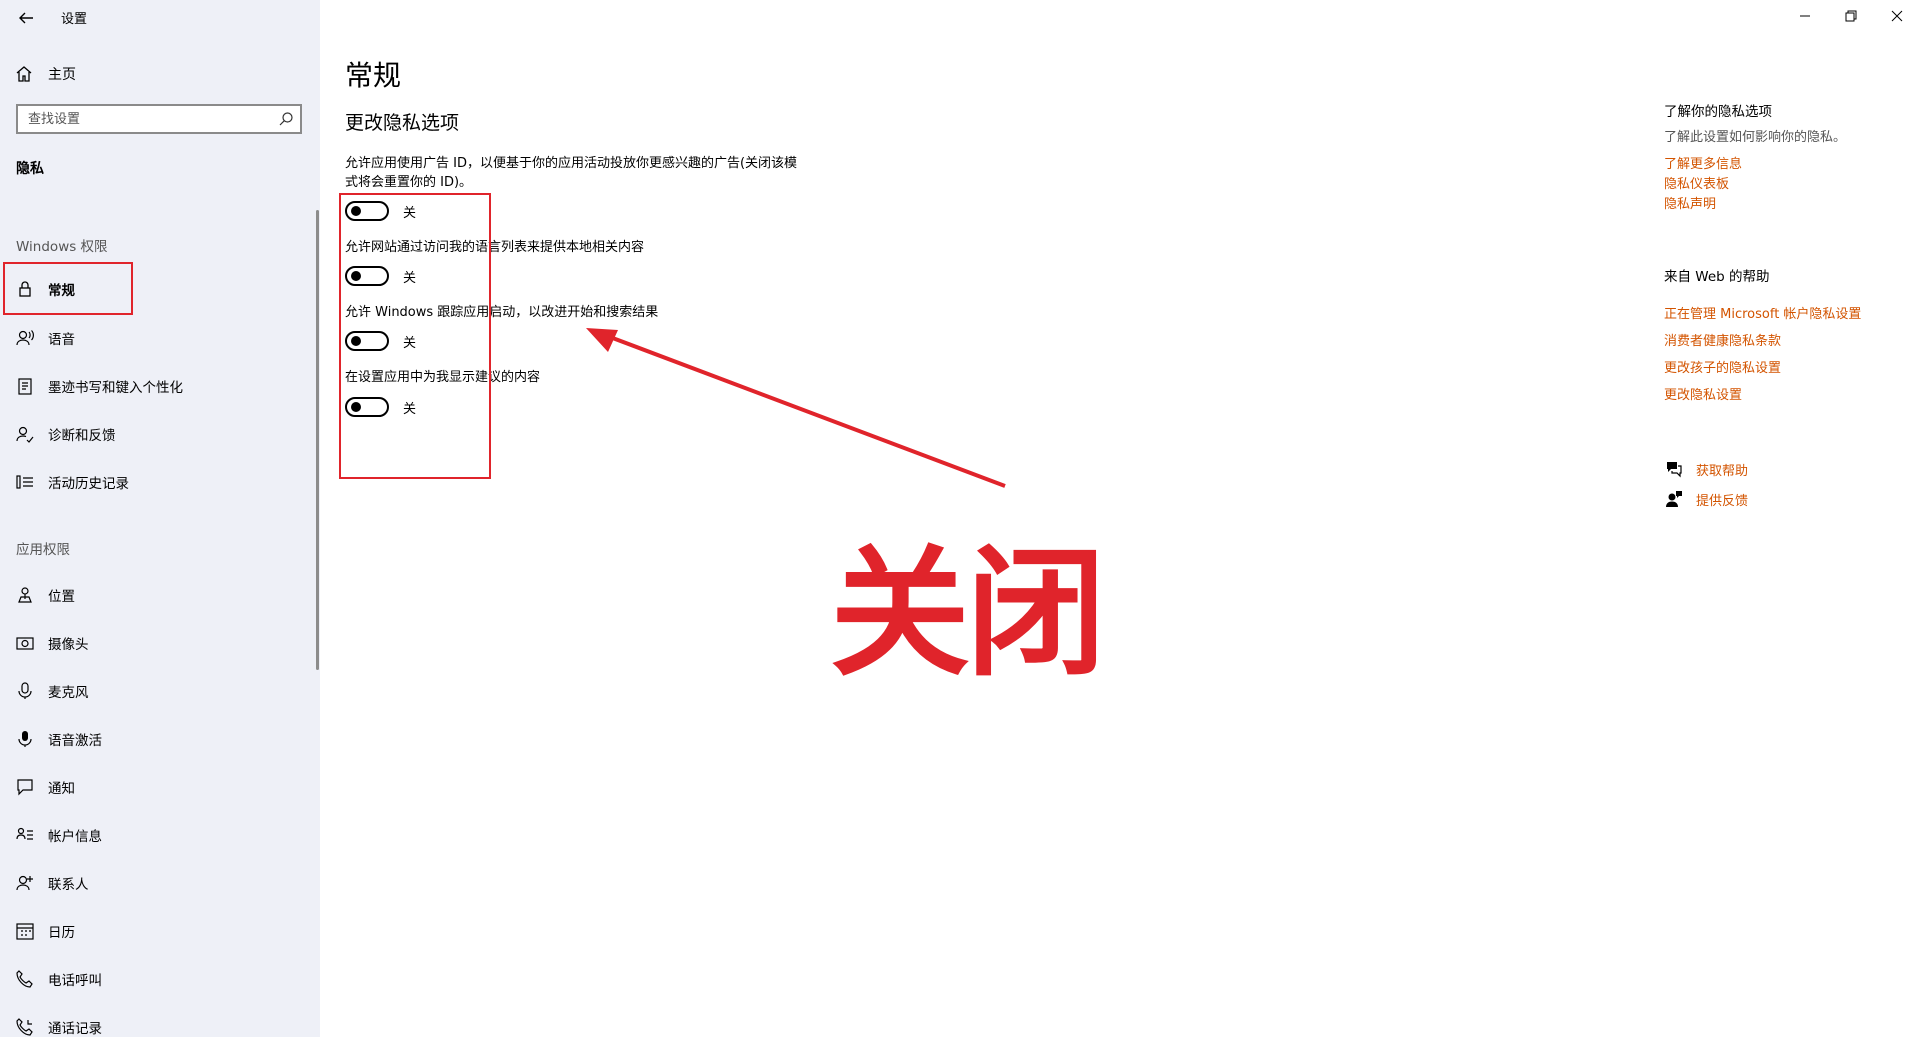  I want to click on web-help-heading: 来自 Web 的帮助, so click(1717, 277).